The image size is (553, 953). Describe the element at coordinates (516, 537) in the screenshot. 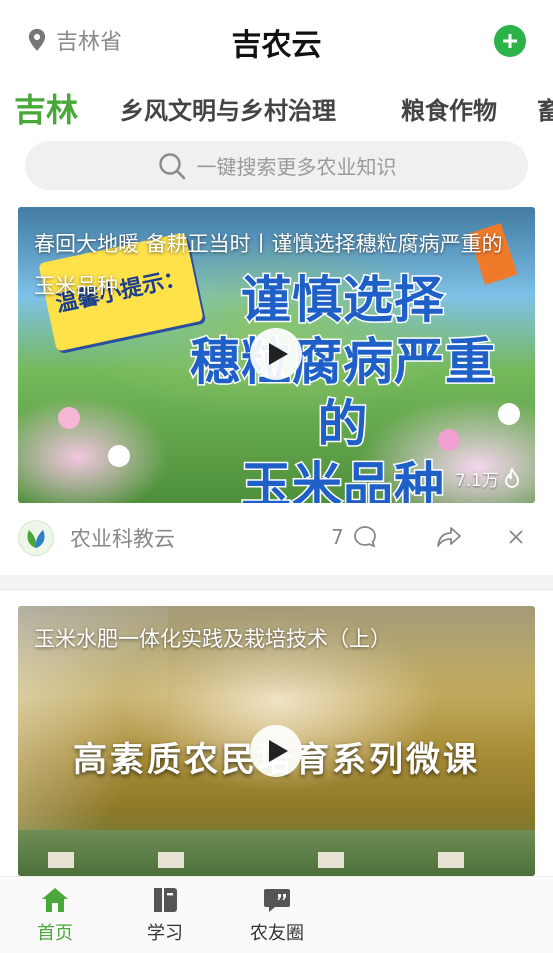

I see `close-icon` at that location.